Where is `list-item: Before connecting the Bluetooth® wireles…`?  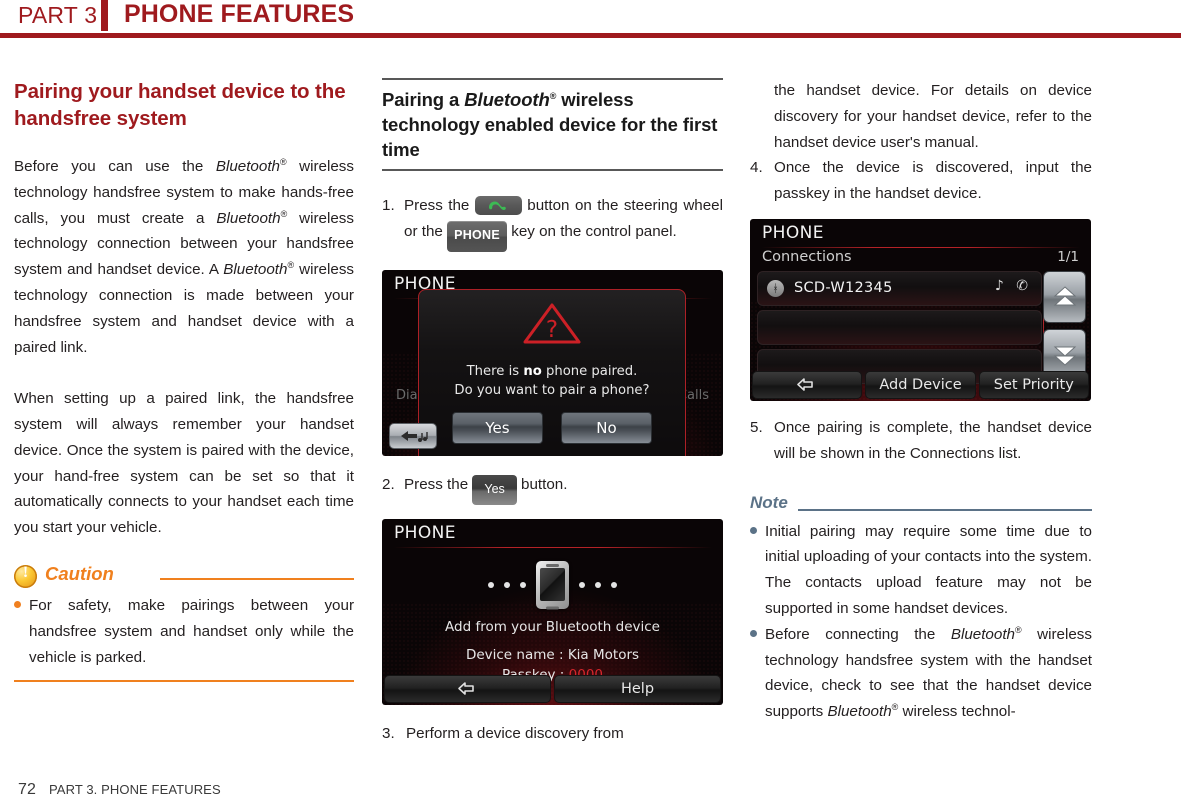
list-item: Before connecting the Bluetooth® wireles… is located at coordinates (921, 673).